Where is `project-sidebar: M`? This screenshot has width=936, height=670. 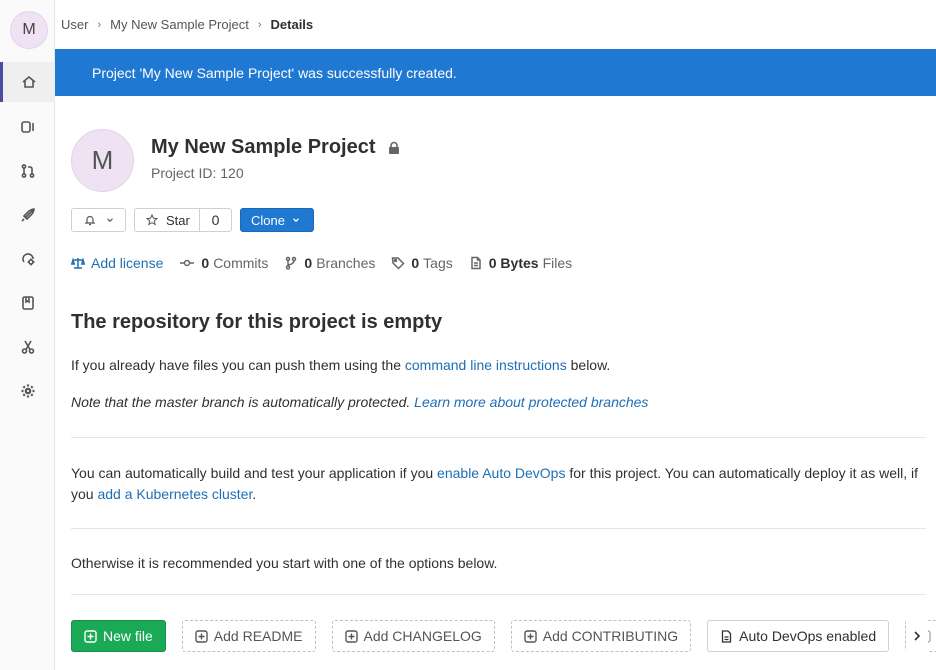 project-sidebar: M is located at coordinates (27, 335).